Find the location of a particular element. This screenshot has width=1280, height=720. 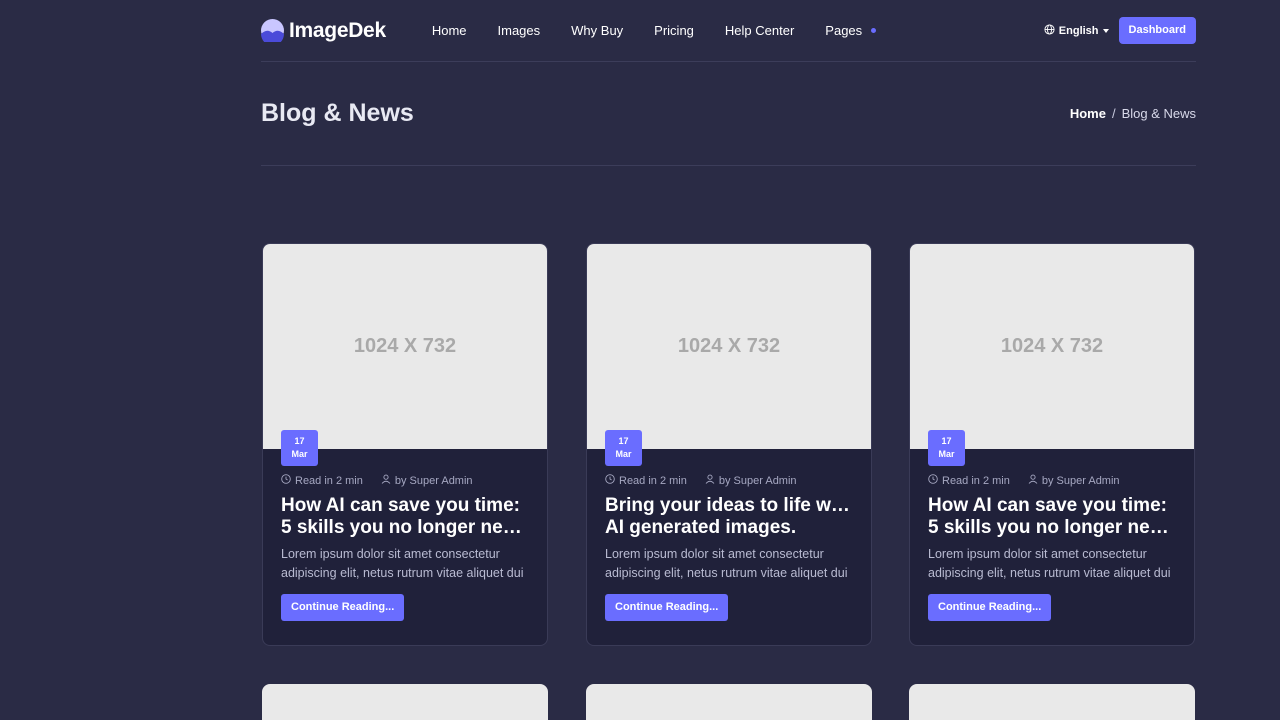

header-actions: English Dashboard is located at coordinates (1120, 30).